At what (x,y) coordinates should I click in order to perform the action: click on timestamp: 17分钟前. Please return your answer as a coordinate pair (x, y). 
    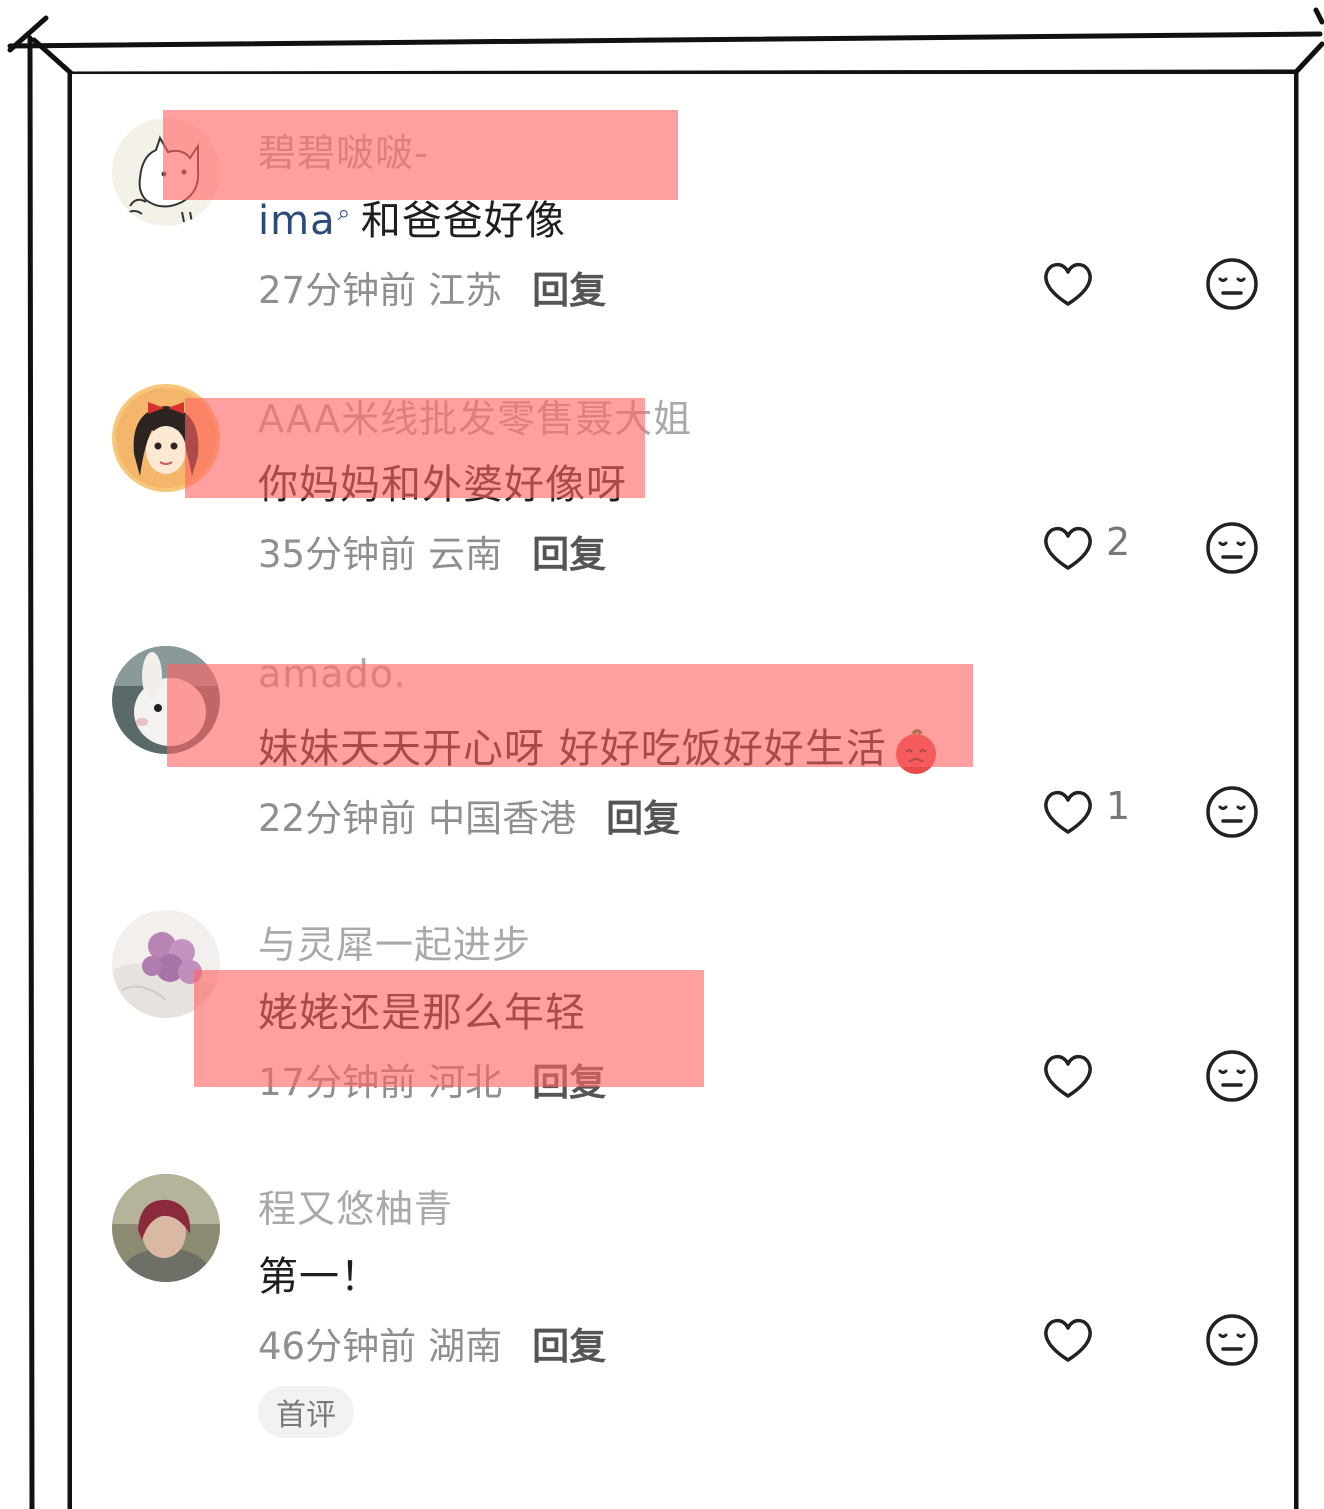
    Looking at the image, I should click on (337, 1082).